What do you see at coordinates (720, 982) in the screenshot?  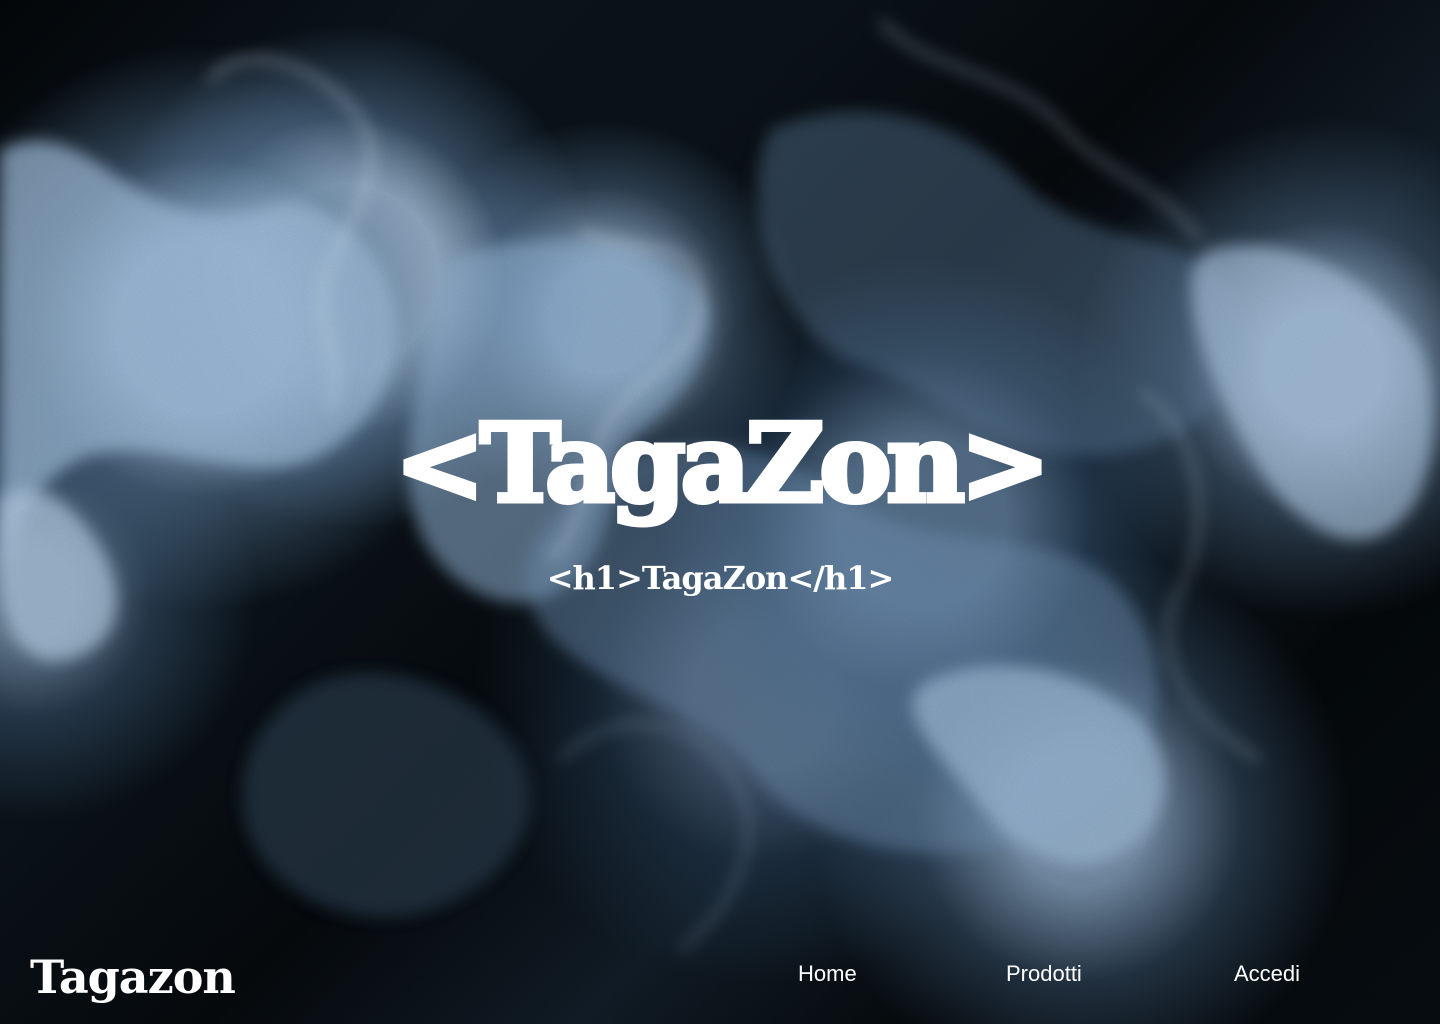 I see `bottom-navbar: Tagazon Home Prodotti Accedi` at bounding box center [720, 982].